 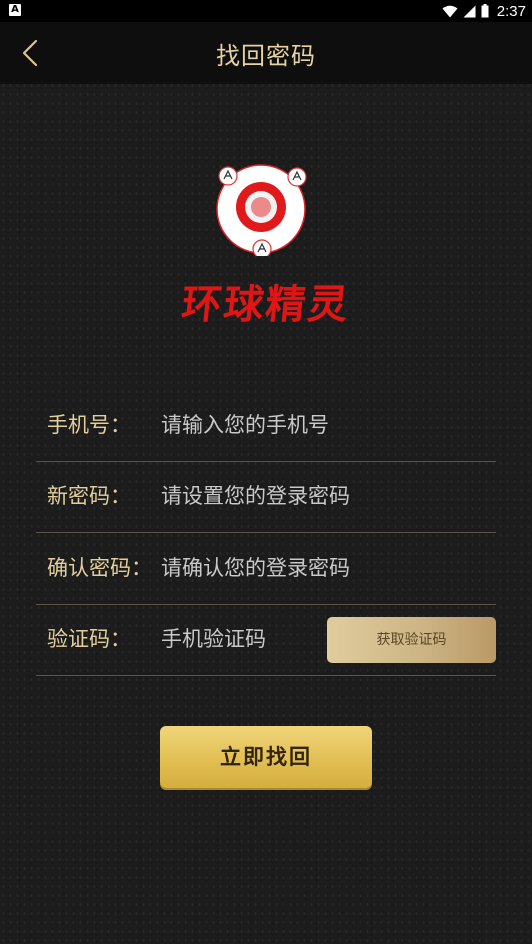 I want to click on app-header: 找回密码, so click(x=266, y=53).